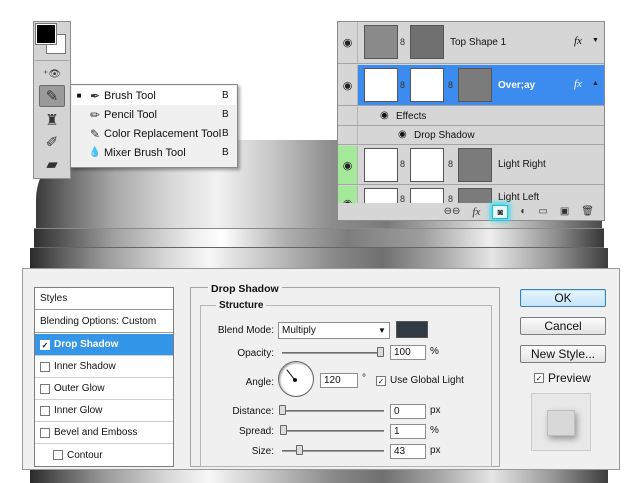 This screenshot has width=640, height=483. What do you see at coordinates (299, 330) in the screenshot?
I see `blend-mode-value: Multiply` at bounding box center [299, 330].